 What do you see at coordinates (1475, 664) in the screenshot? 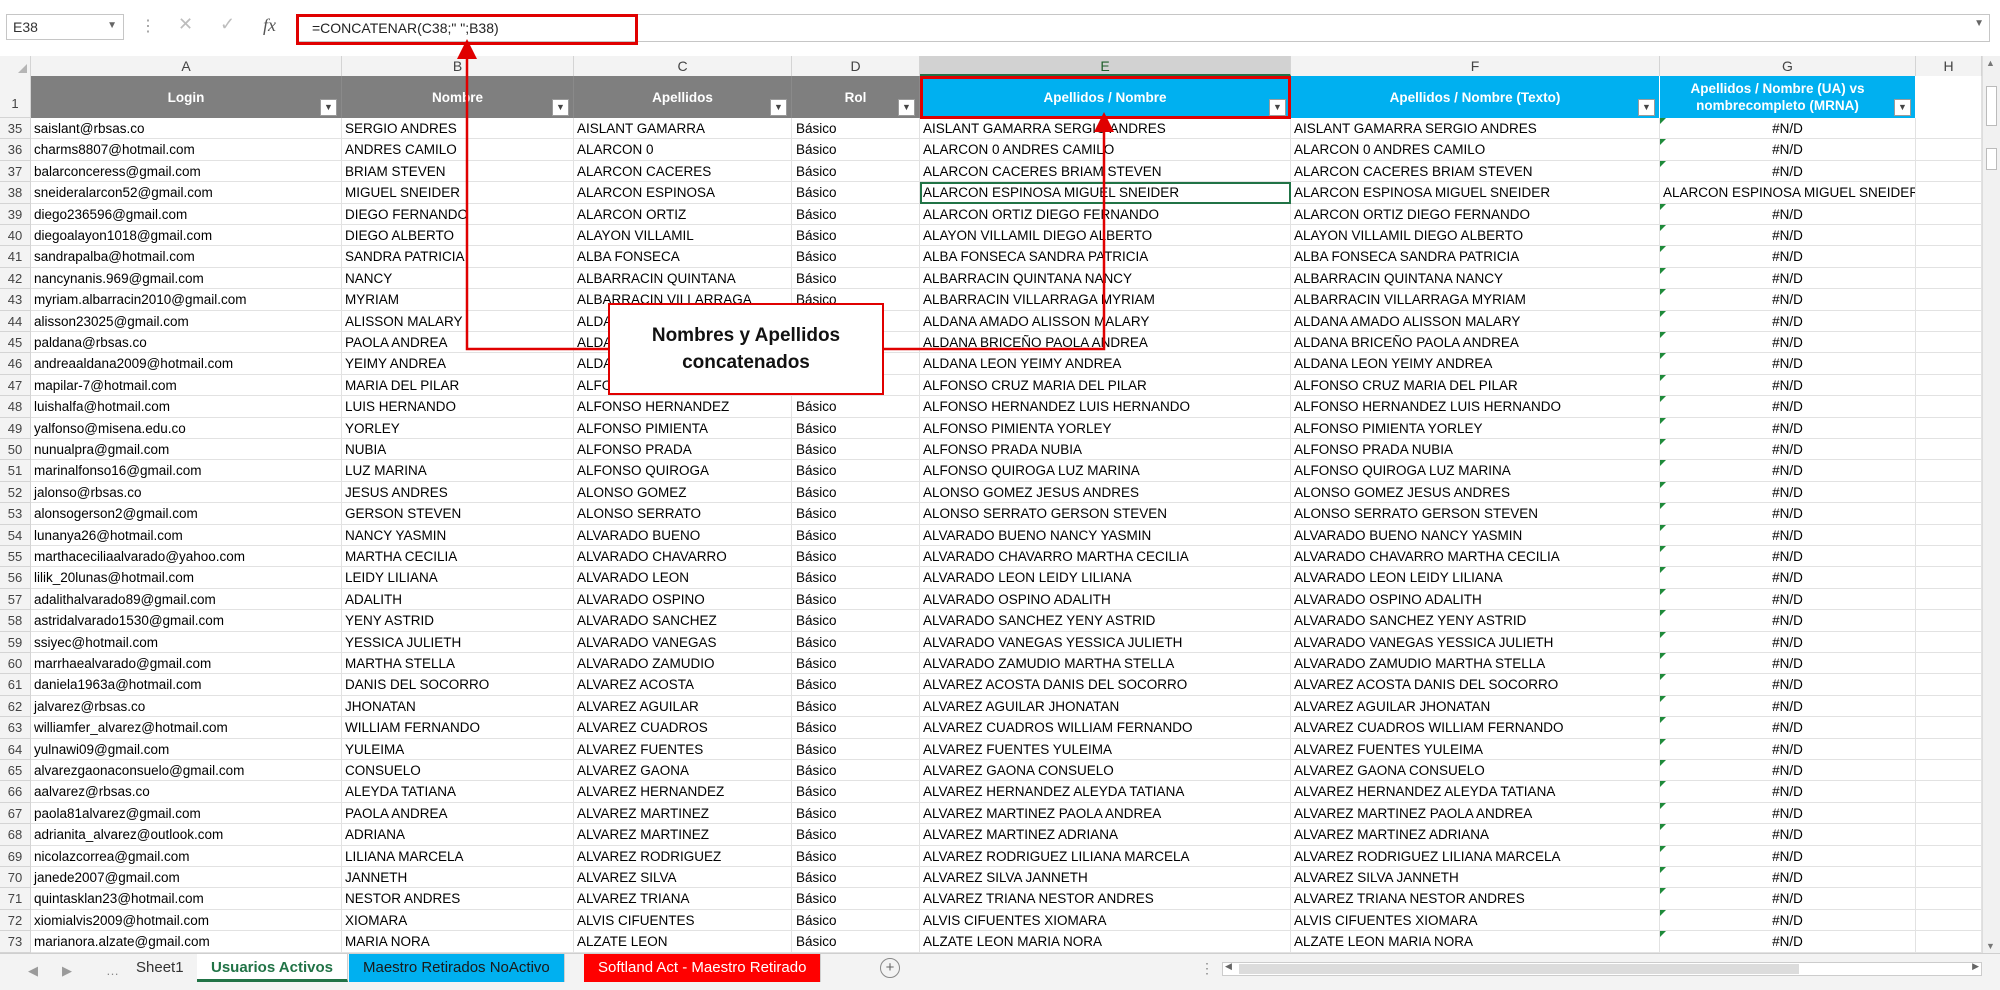
I see `cell-apellidos-nombre-texto: ALVARADO ZAMUDIO MARTHA STELLA` at bounding box center [1475, 664].